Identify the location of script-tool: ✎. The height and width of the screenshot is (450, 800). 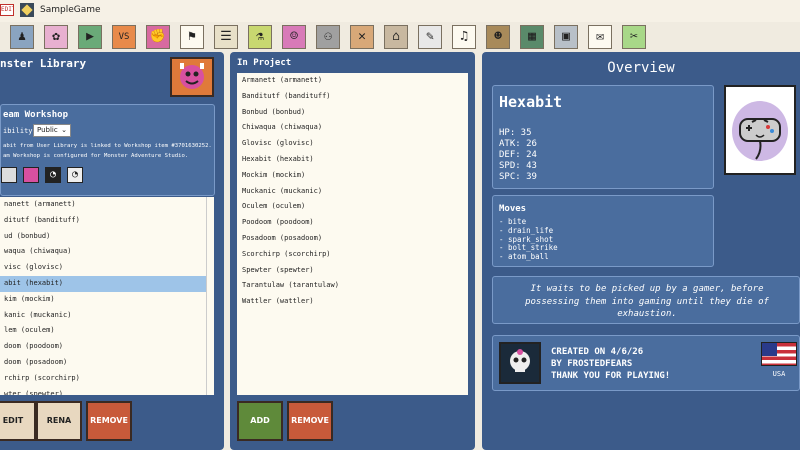
(430, 37).